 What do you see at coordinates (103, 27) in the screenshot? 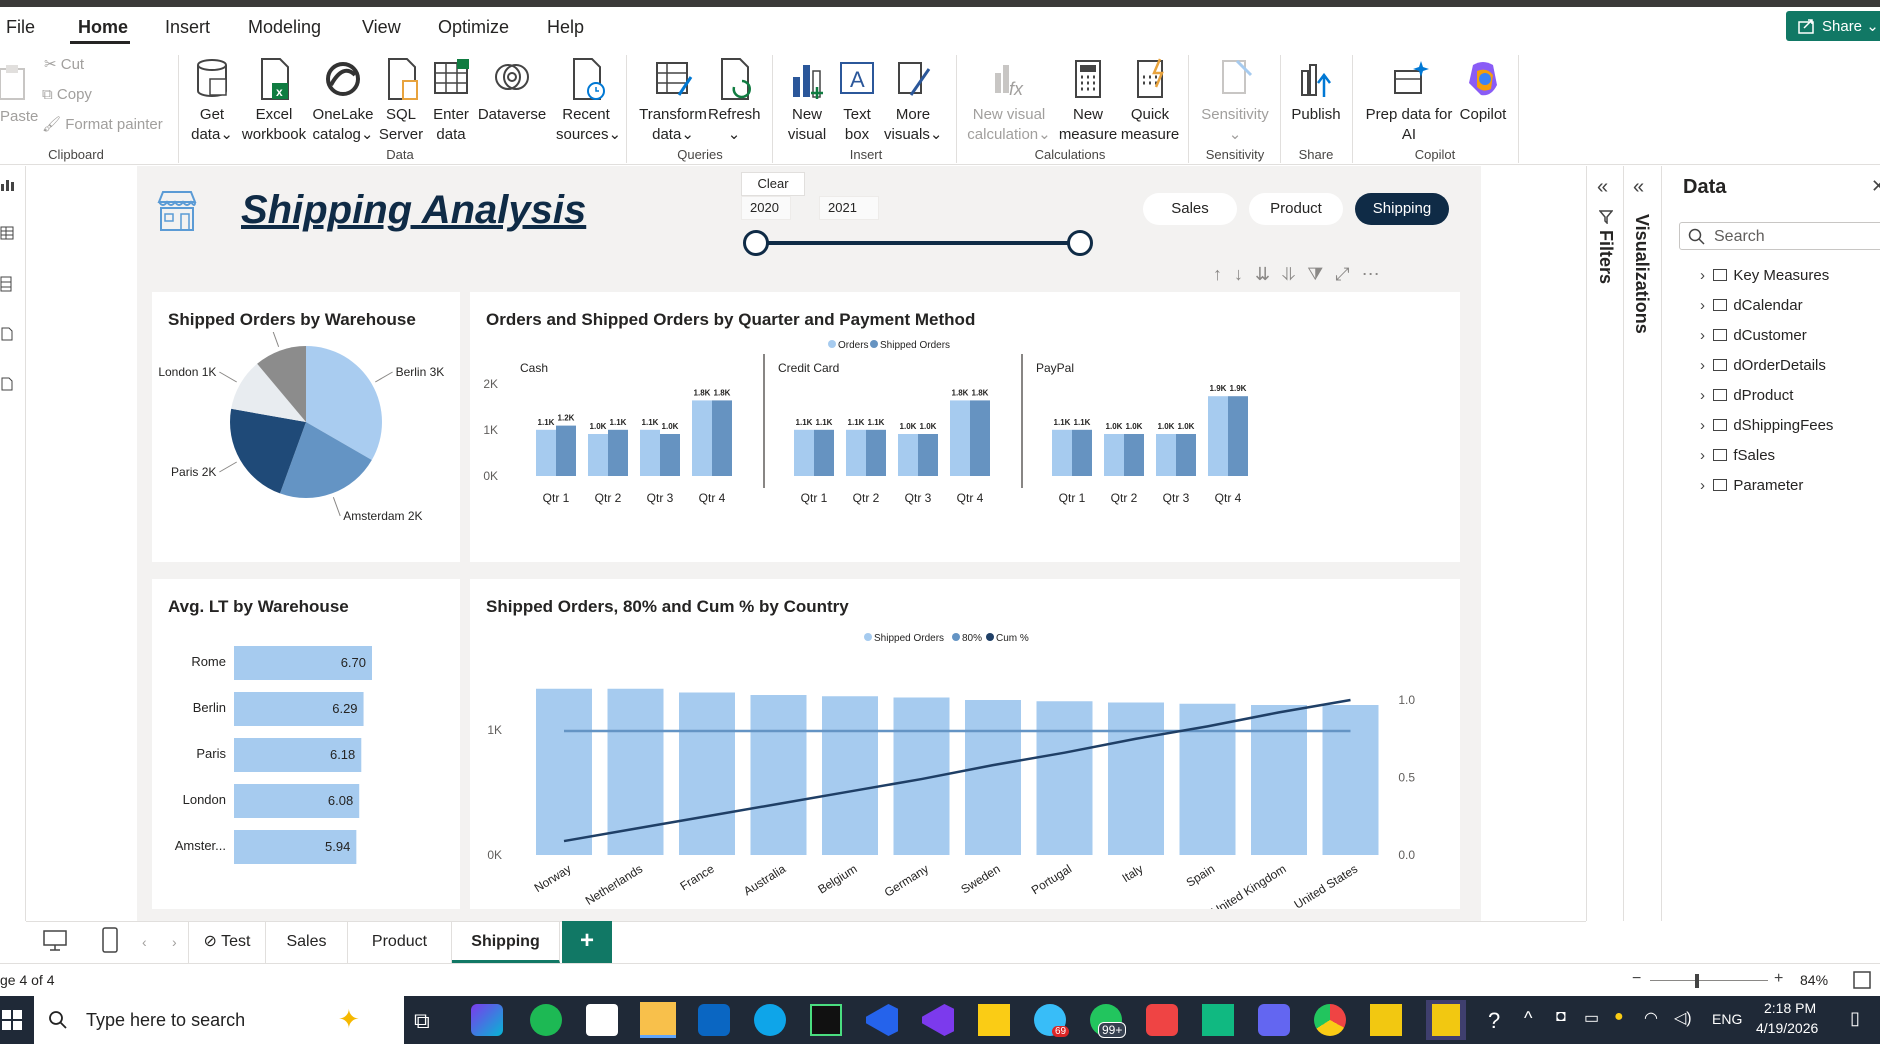
I see `menu-home: Home` at bounding box center [103, 27].